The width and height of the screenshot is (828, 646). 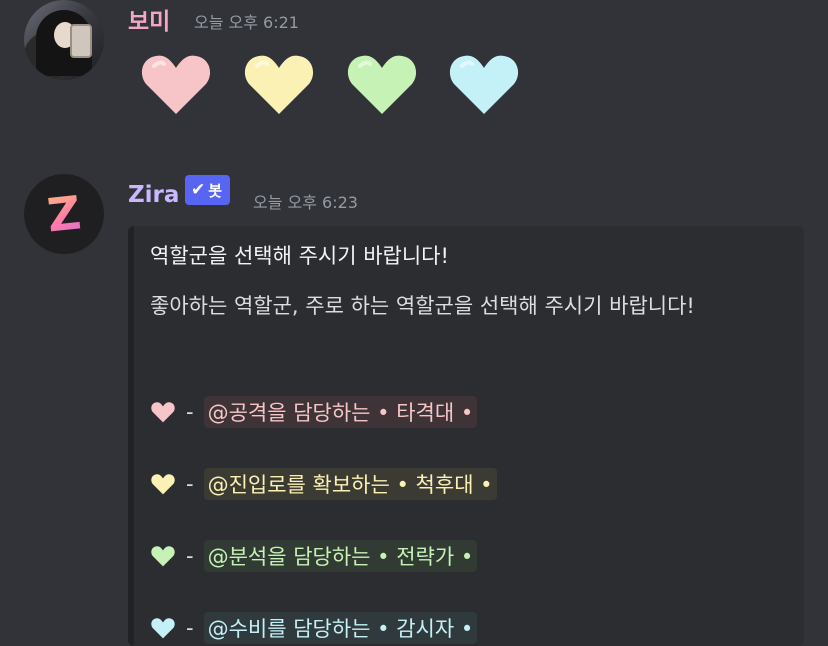 I want to click on zira-logo: Z, so click(x=64, y=214).